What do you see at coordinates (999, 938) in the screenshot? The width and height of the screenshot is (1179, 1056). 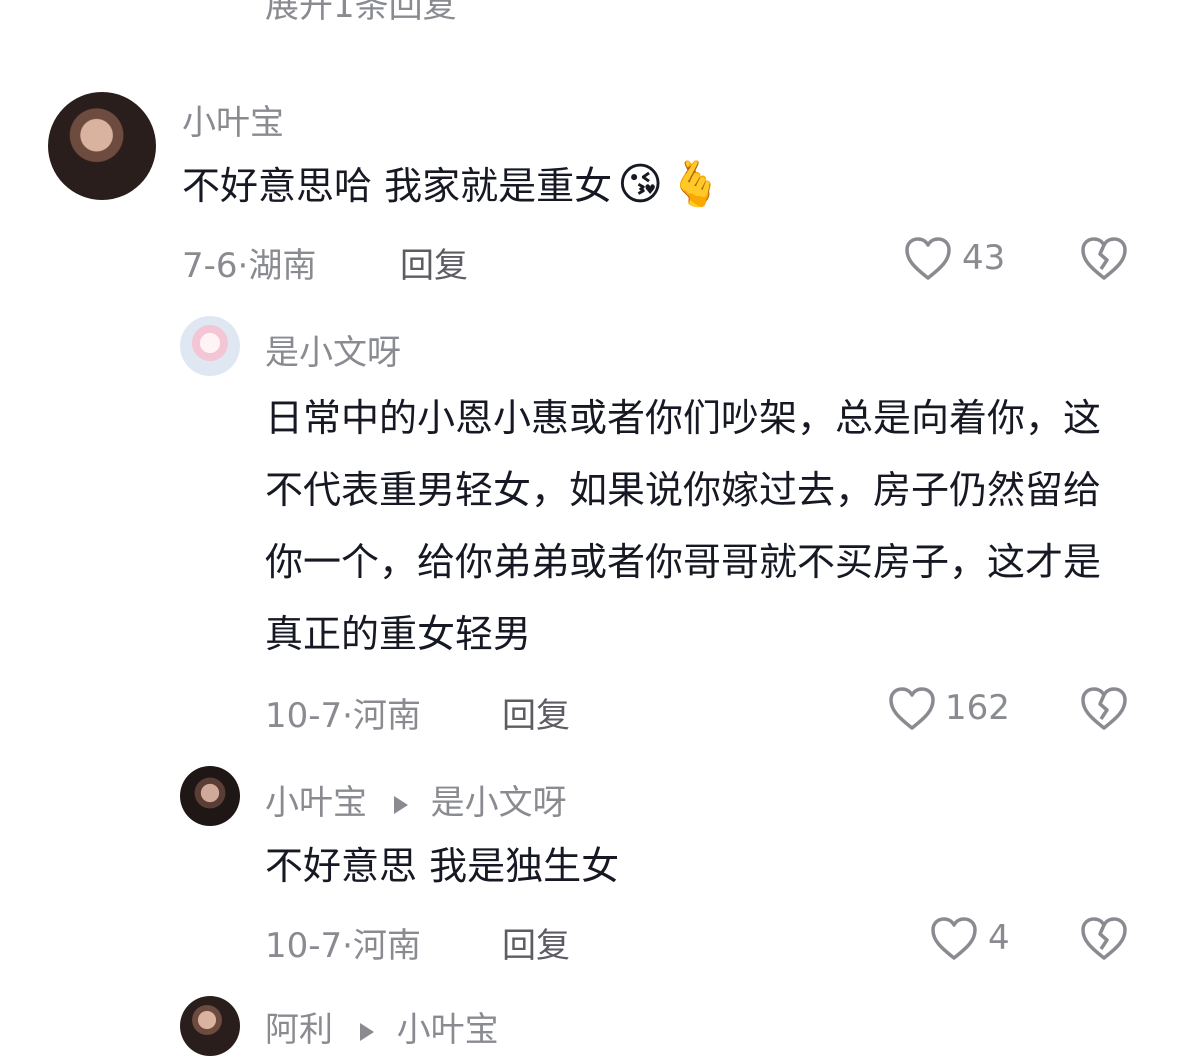 I see `like-count: 4` at bounding box center [999, 938].